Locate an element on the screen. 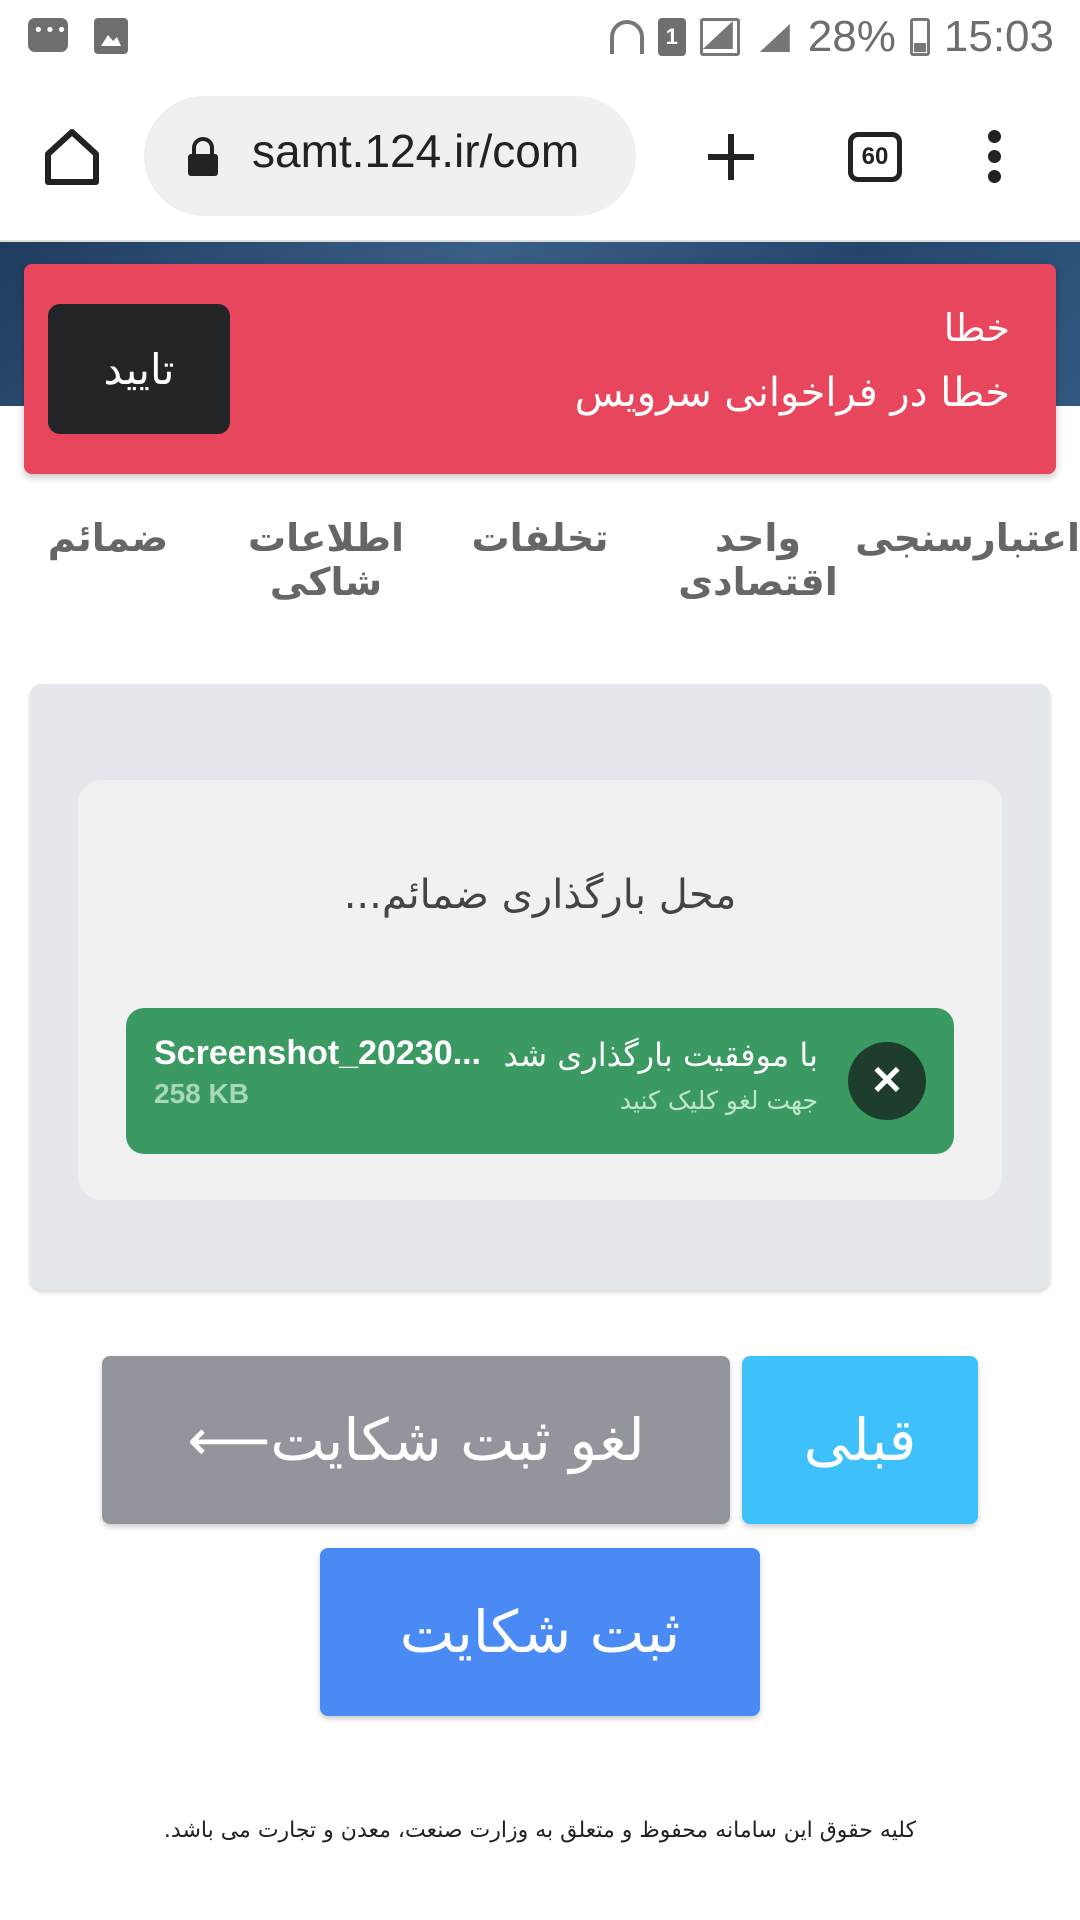 Image resolution: width=1080 pixels, height=1920 pixels. clock: 15:03 is located at coordinates (998, 36).